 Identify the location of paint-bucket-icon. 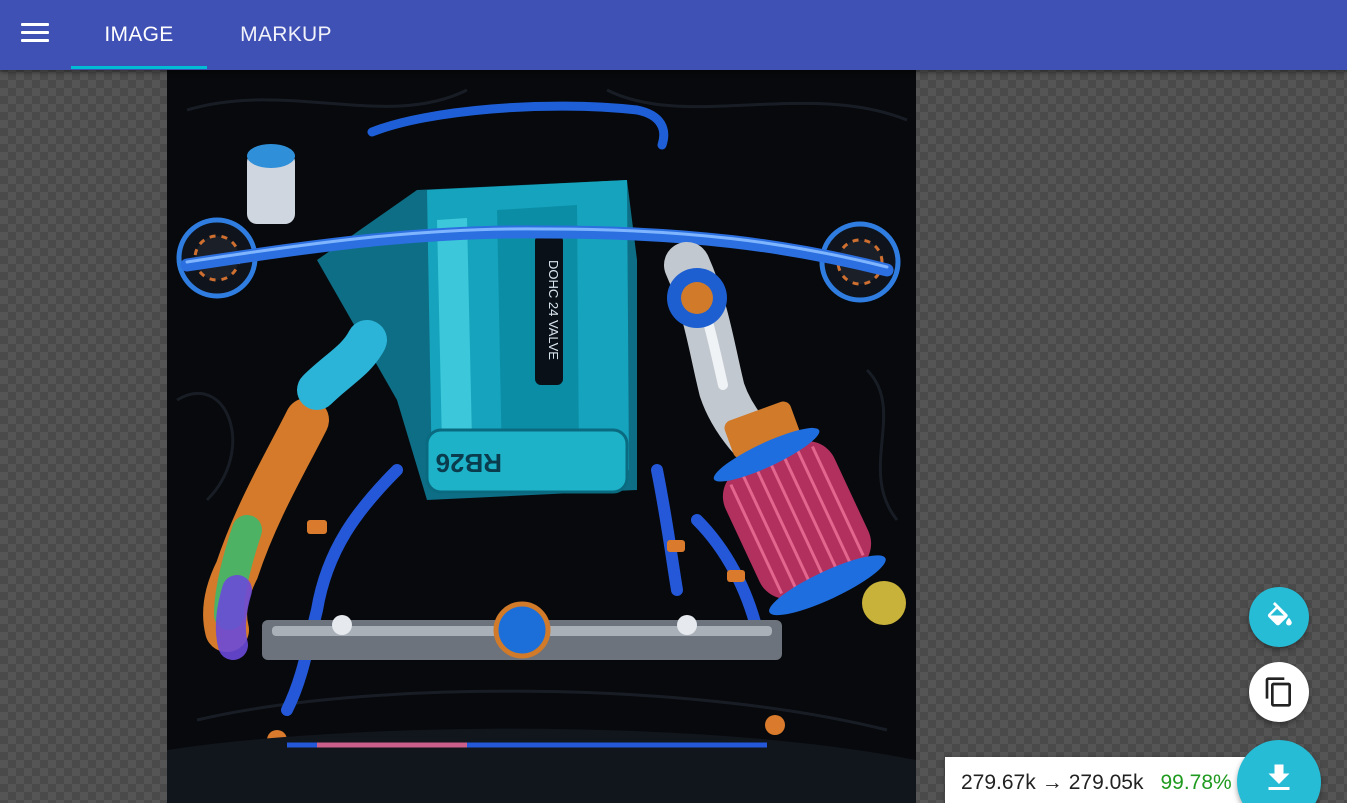
(1279, 613).